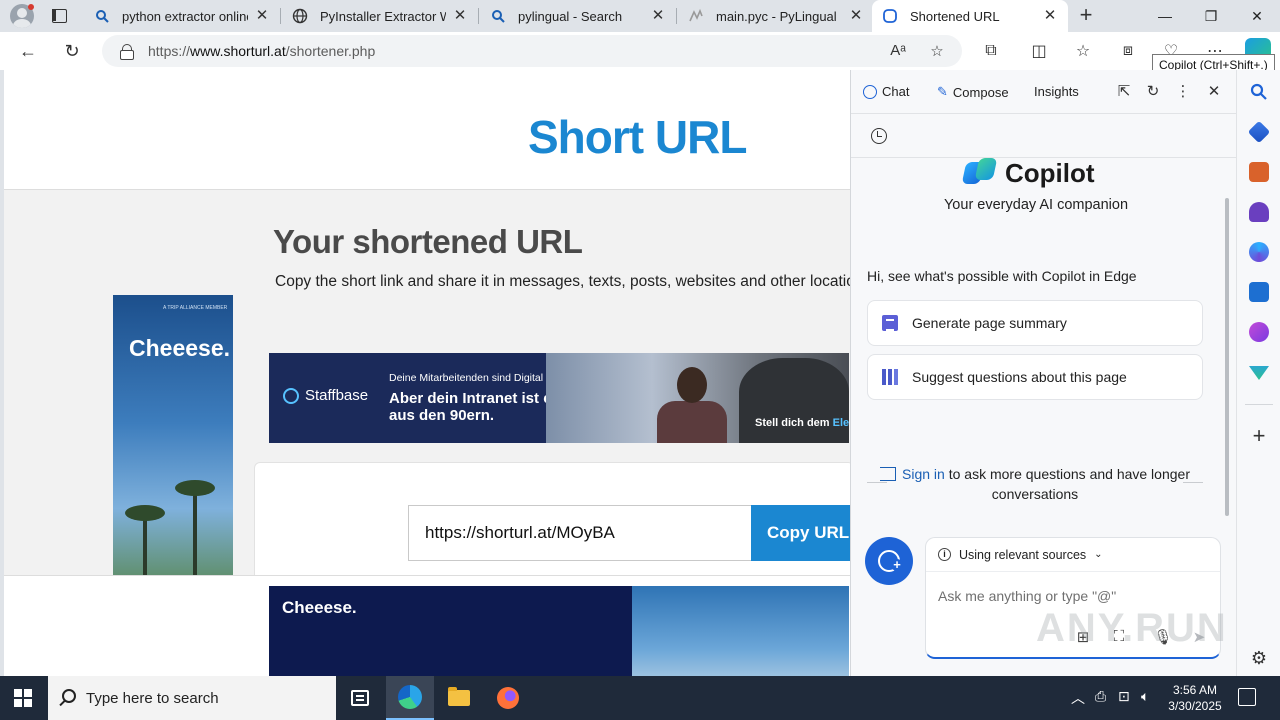  Describe the element at coordinates (973, 92) in the screenshot. I see `tab-compose: ✎ Compose` at that location.